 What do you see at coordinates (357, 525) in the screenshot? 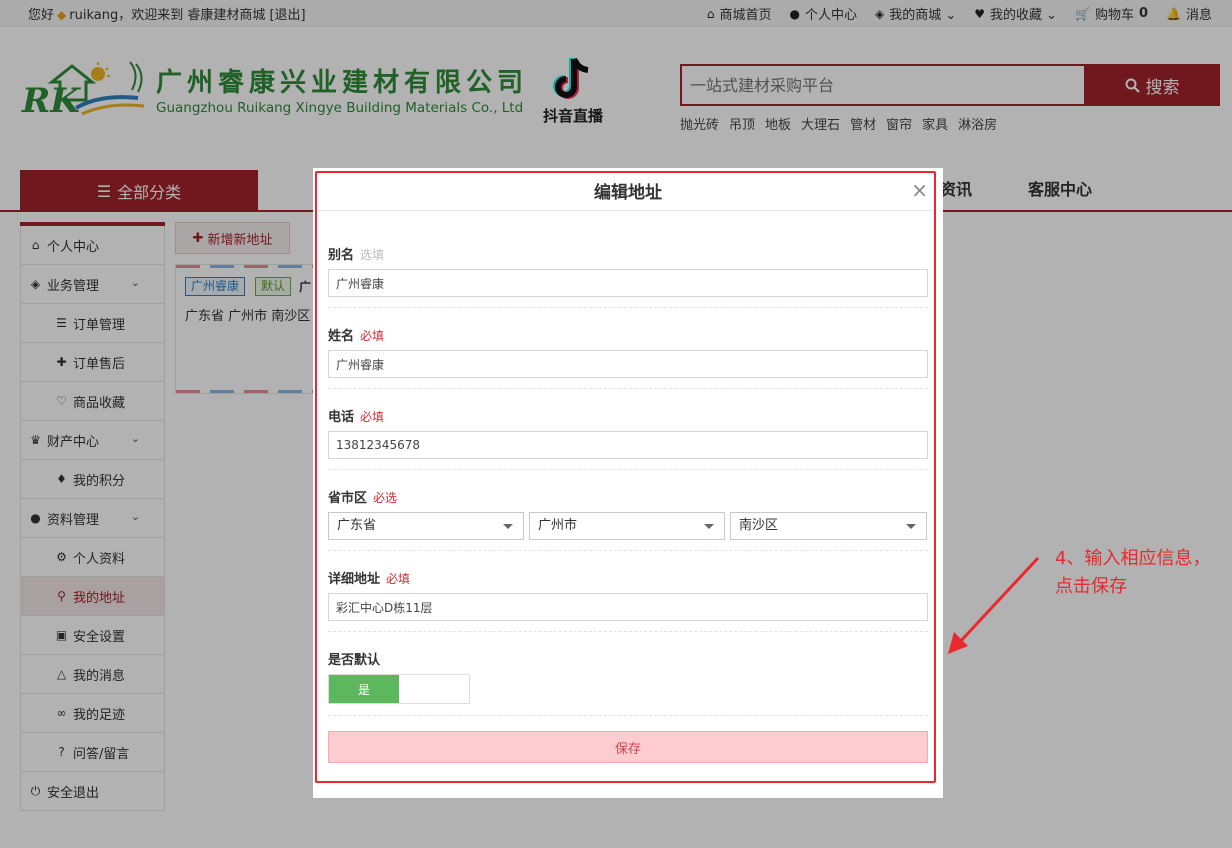
I see `province-value: 广东省` at bounding box center [357, 525].